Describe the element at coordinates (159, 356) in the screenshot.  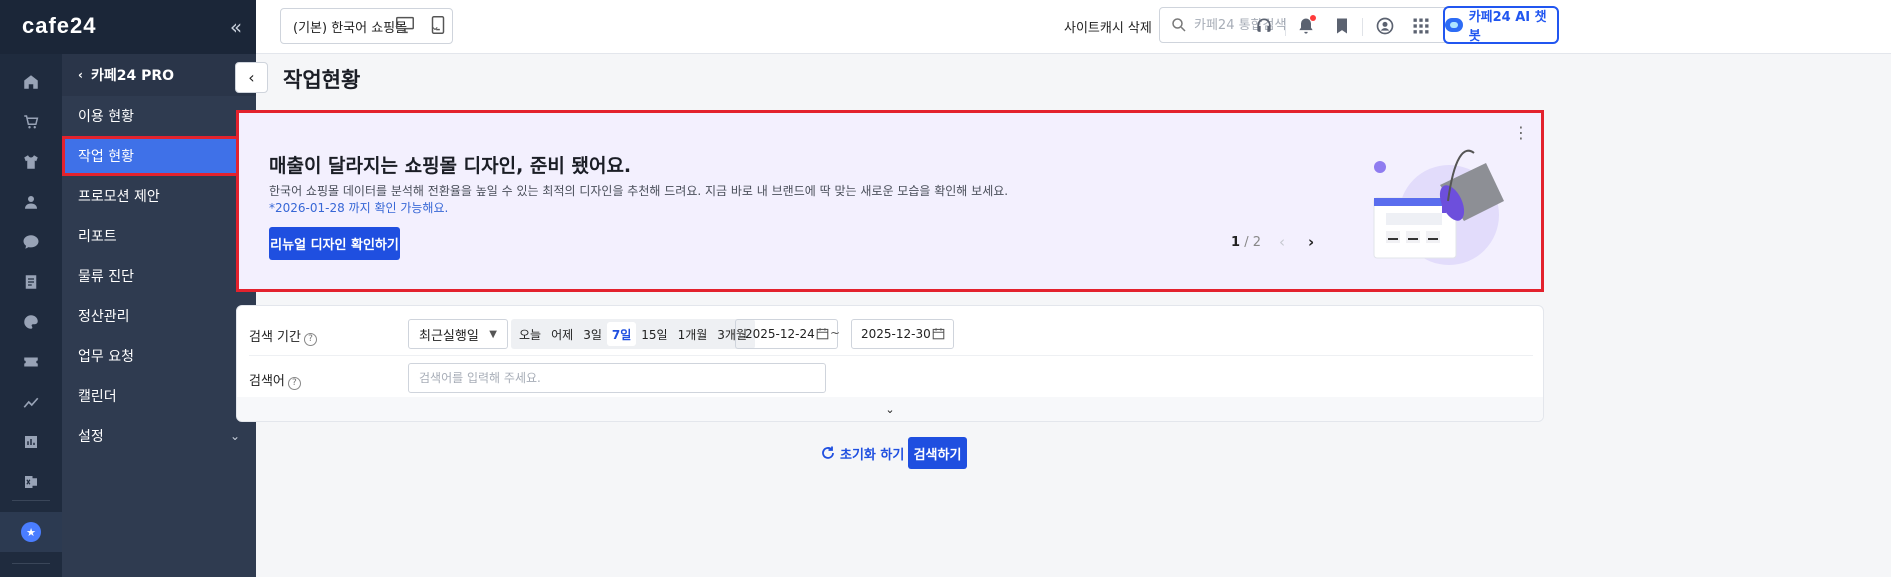
I see `submenu-item-requests: 업무 요청` at that location.